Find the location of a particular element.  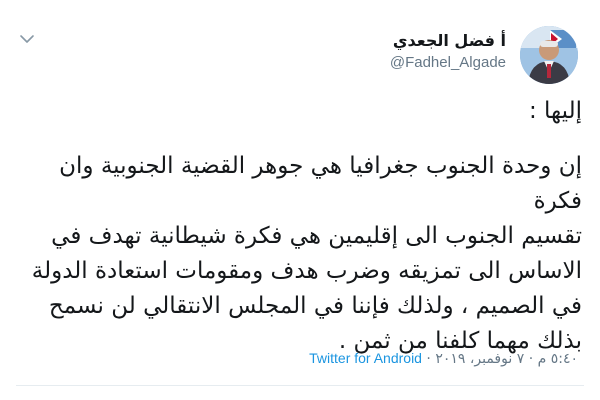

chevron-down-icon-glyph is located at coordinates (27, 39).